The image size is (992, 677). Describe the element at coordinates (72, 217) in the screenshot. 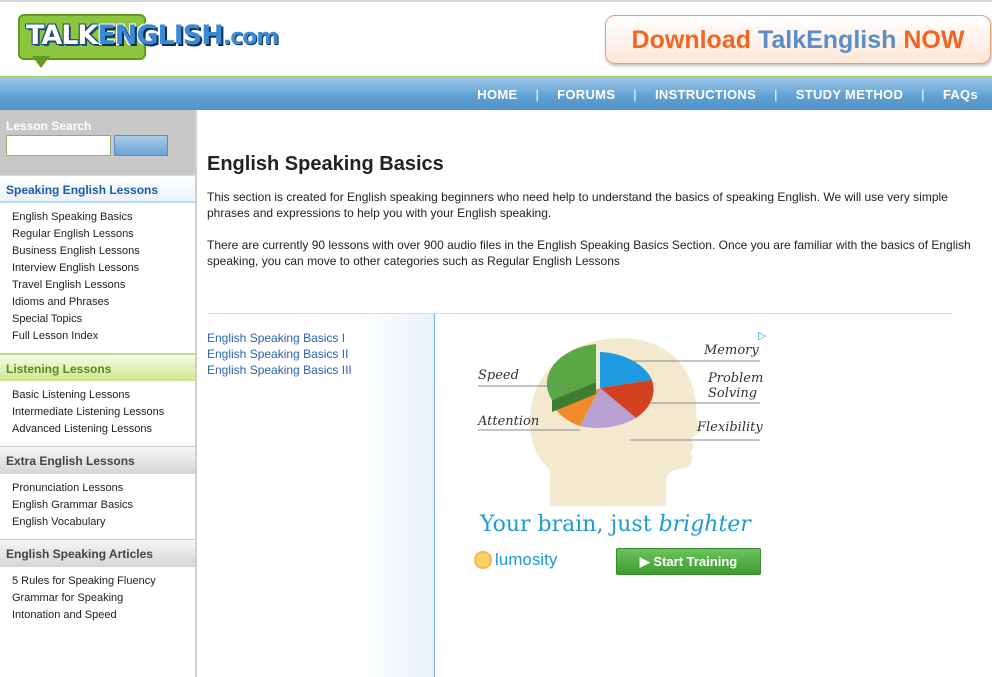

I see `sidebar-link: English Speaking Basics` at that location.